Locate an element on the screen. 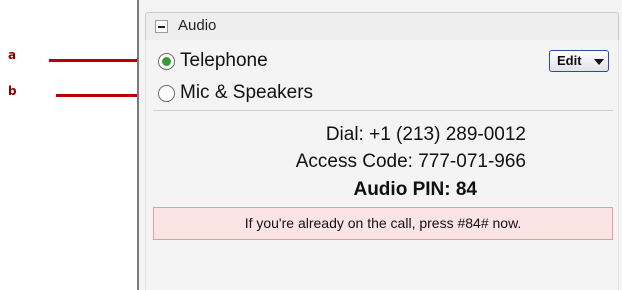 The height and width of the screenshot is (290, 622). mic-speakers-label: Mic & Speakers is located at coordinates (247, 92).